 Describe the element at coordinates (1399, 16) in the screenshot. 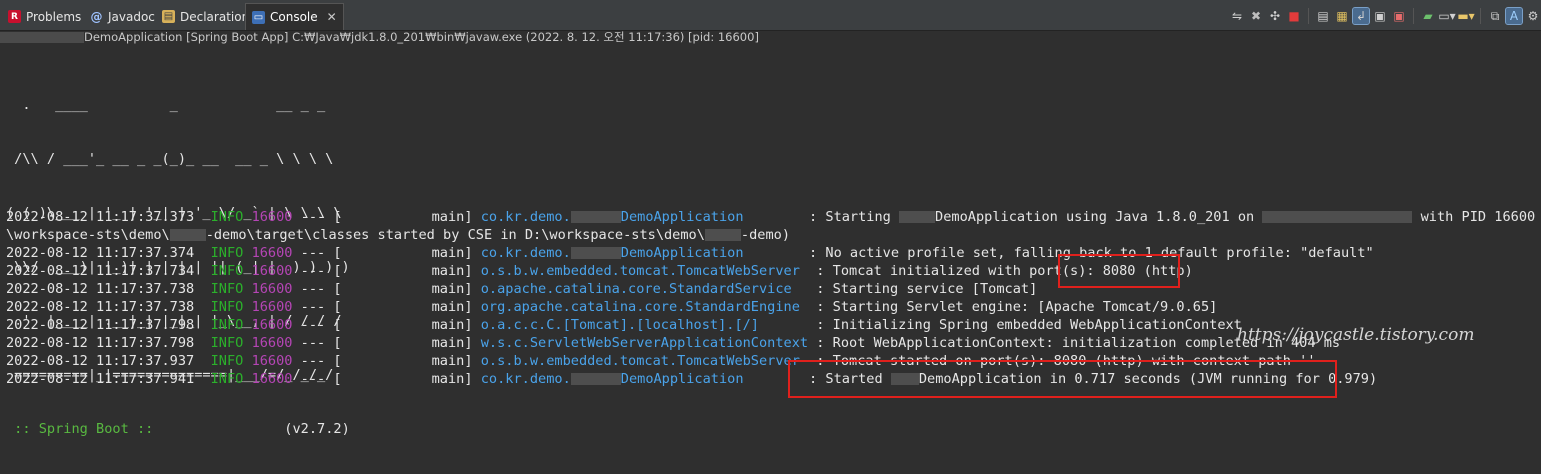

I see `show-on-error-icon: ▣` at that location.